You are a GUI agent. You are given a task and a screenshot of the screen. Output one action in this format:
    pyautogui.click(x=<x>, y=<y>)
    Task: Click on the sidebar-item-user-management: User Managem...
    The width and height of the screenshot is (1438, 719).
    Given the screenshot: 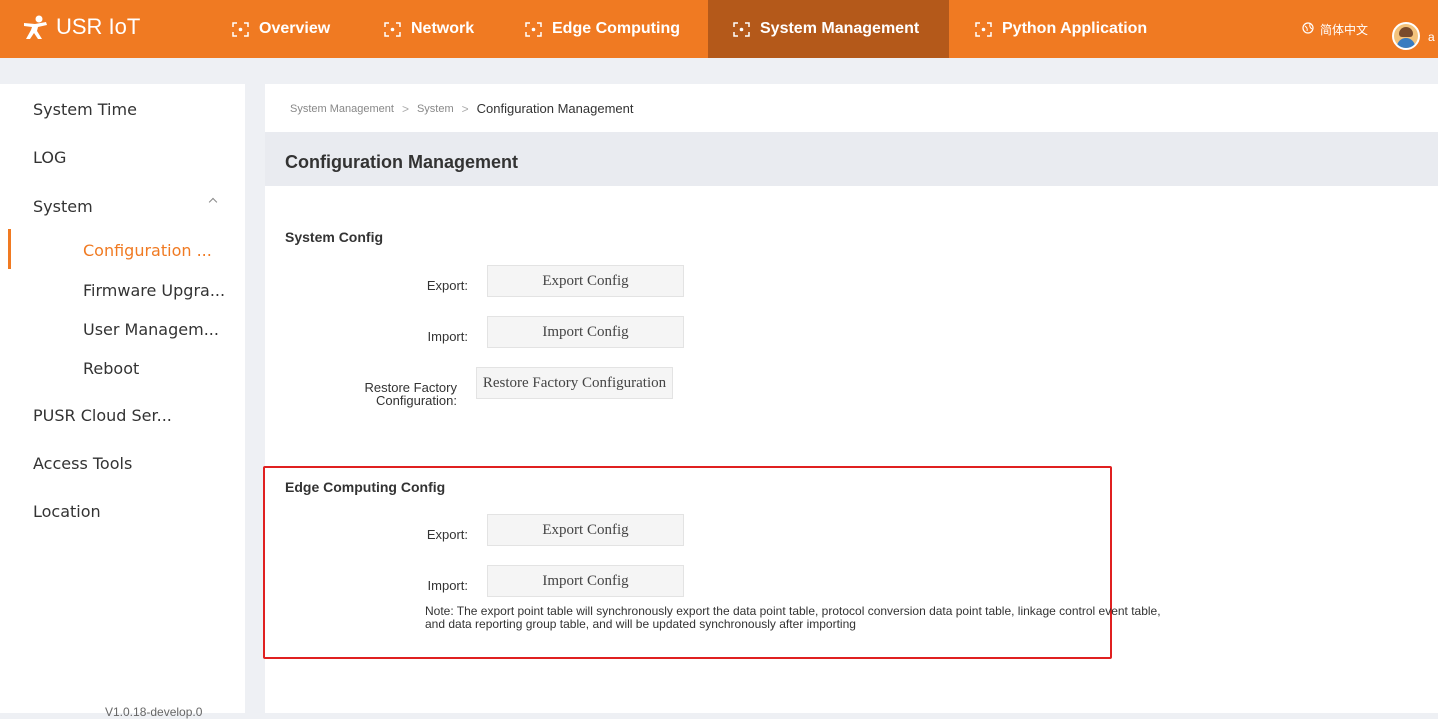 What is the action you would take?
    pyautogui.click(x=151, y=329)
    